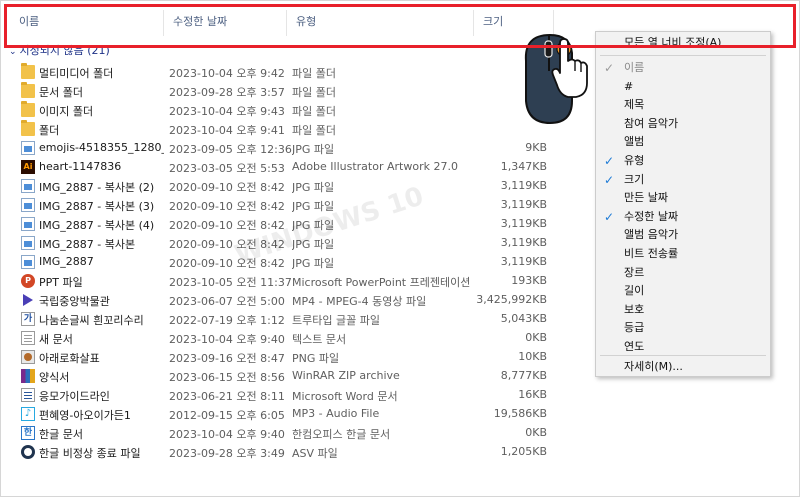 The image size is (800, 497). What do you see at coordinates (634, 160) in the screenshot?
I see `menu-item-label: 유형` at bounding box center [634, 160].